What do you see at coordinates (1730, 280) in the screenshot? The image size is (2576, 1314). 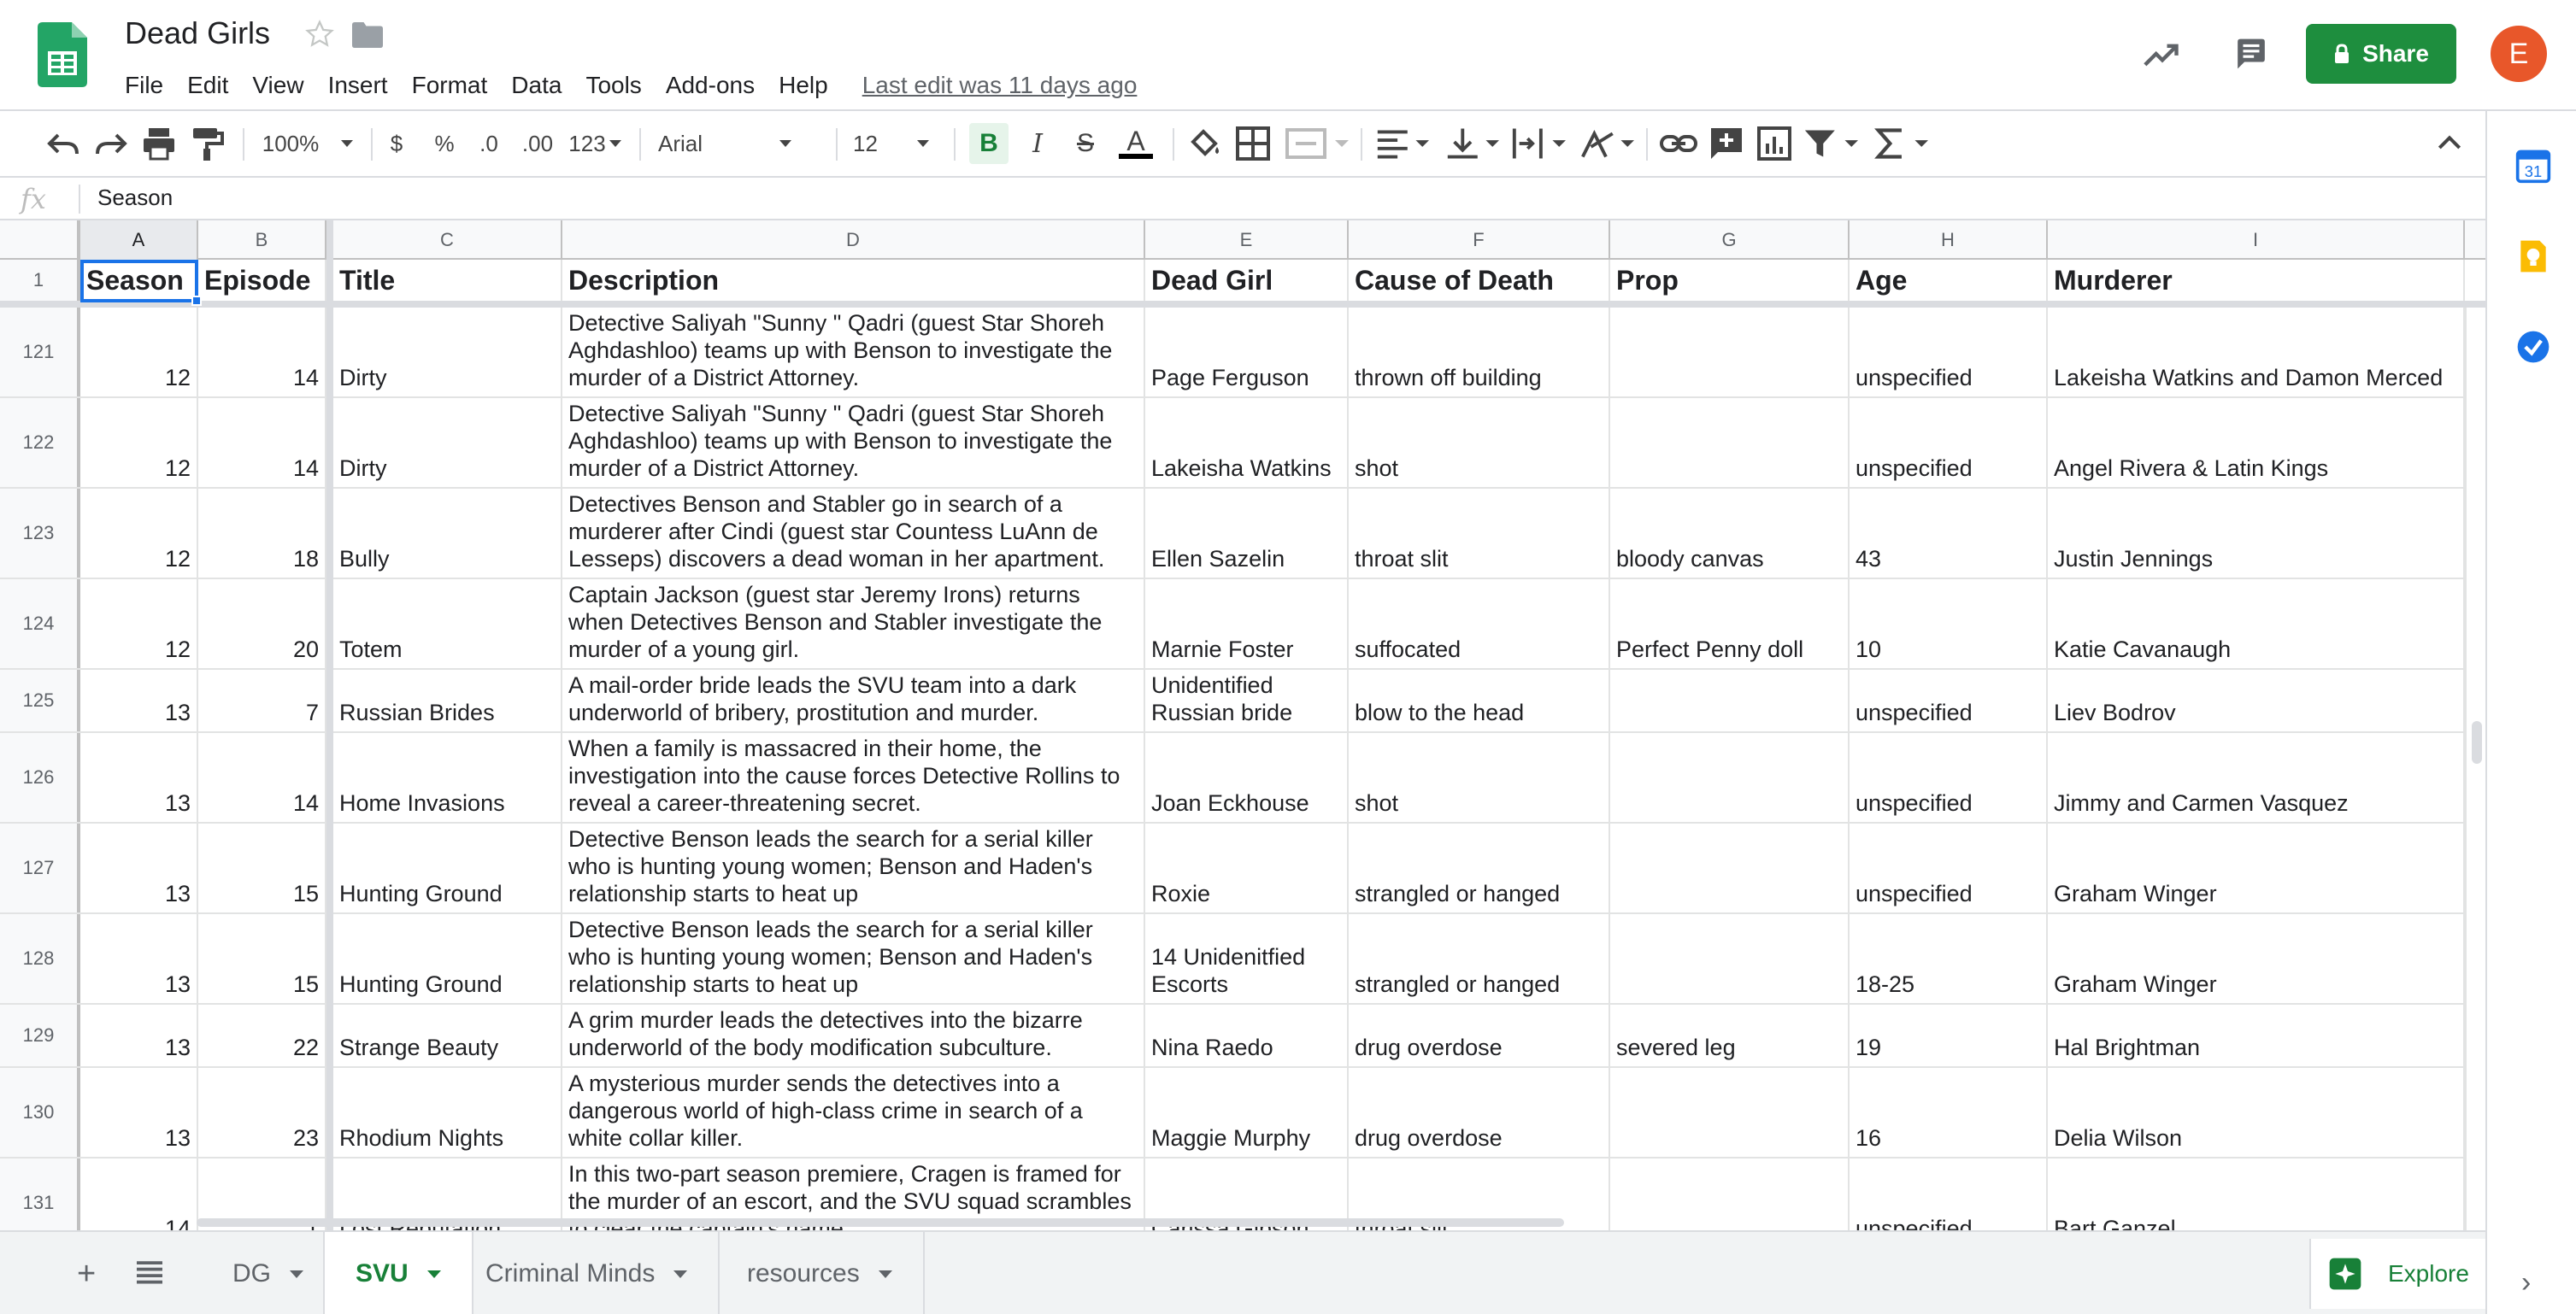 I see `header-cell-prop: Prop` at bounding box center [1730, 280].